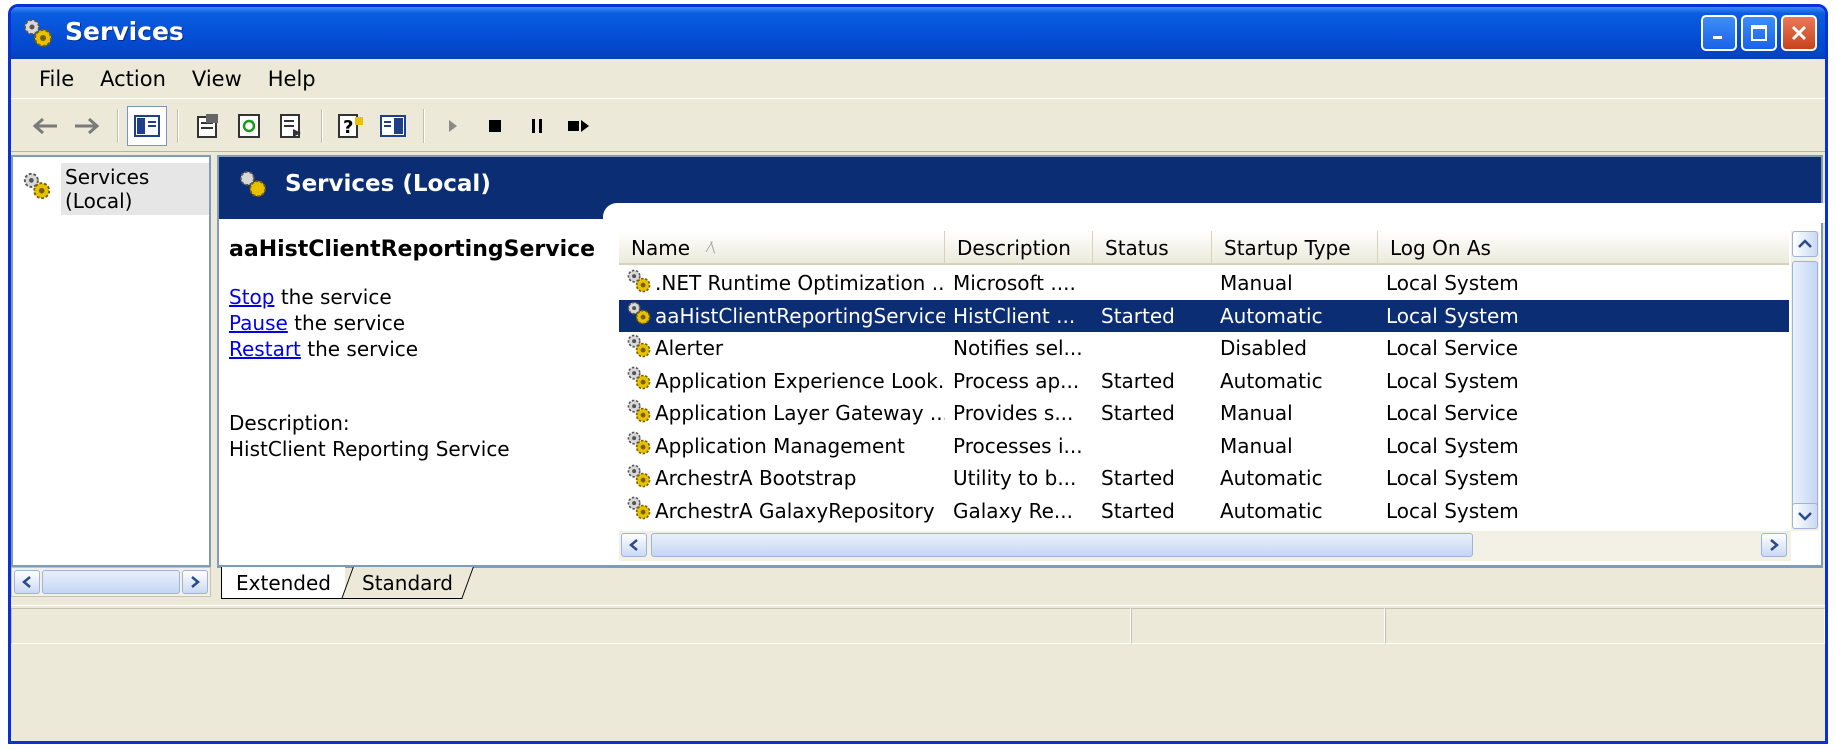 The height and width of the screenshot is (750, 1835). What do you see at coordinates (1759, 33) in the screenshot?
I see `maximize-button` at bounding box center [1759, 33].